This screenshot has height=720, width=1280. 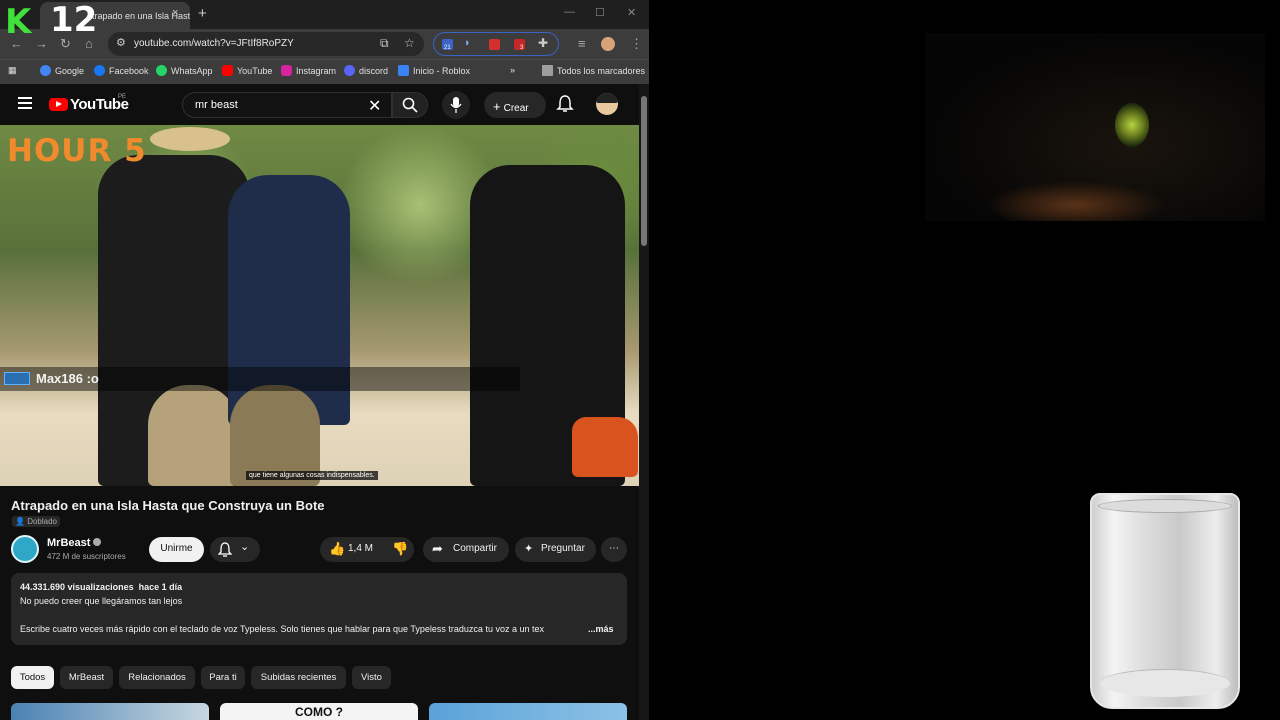 What do you see at coordinates (176, 549) in the screenshot?
I see `join-button: Unirme` at bounding box center [176, 549].